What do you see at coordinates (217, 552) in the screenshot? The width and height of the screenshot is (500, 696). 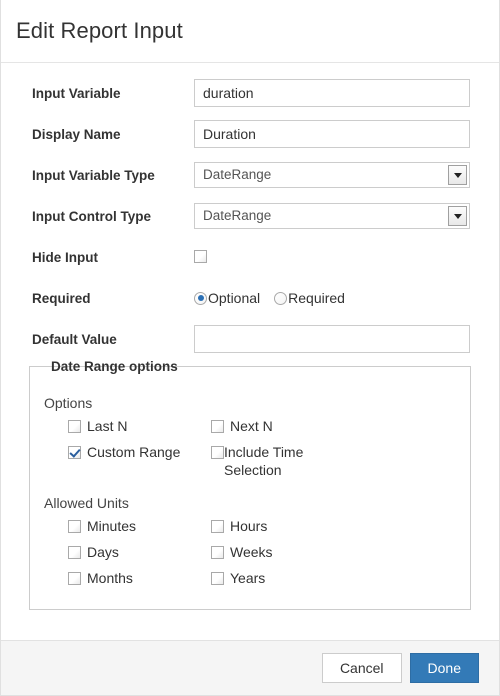 I see `weeks-checkbox` at bounding box center [217, 552].